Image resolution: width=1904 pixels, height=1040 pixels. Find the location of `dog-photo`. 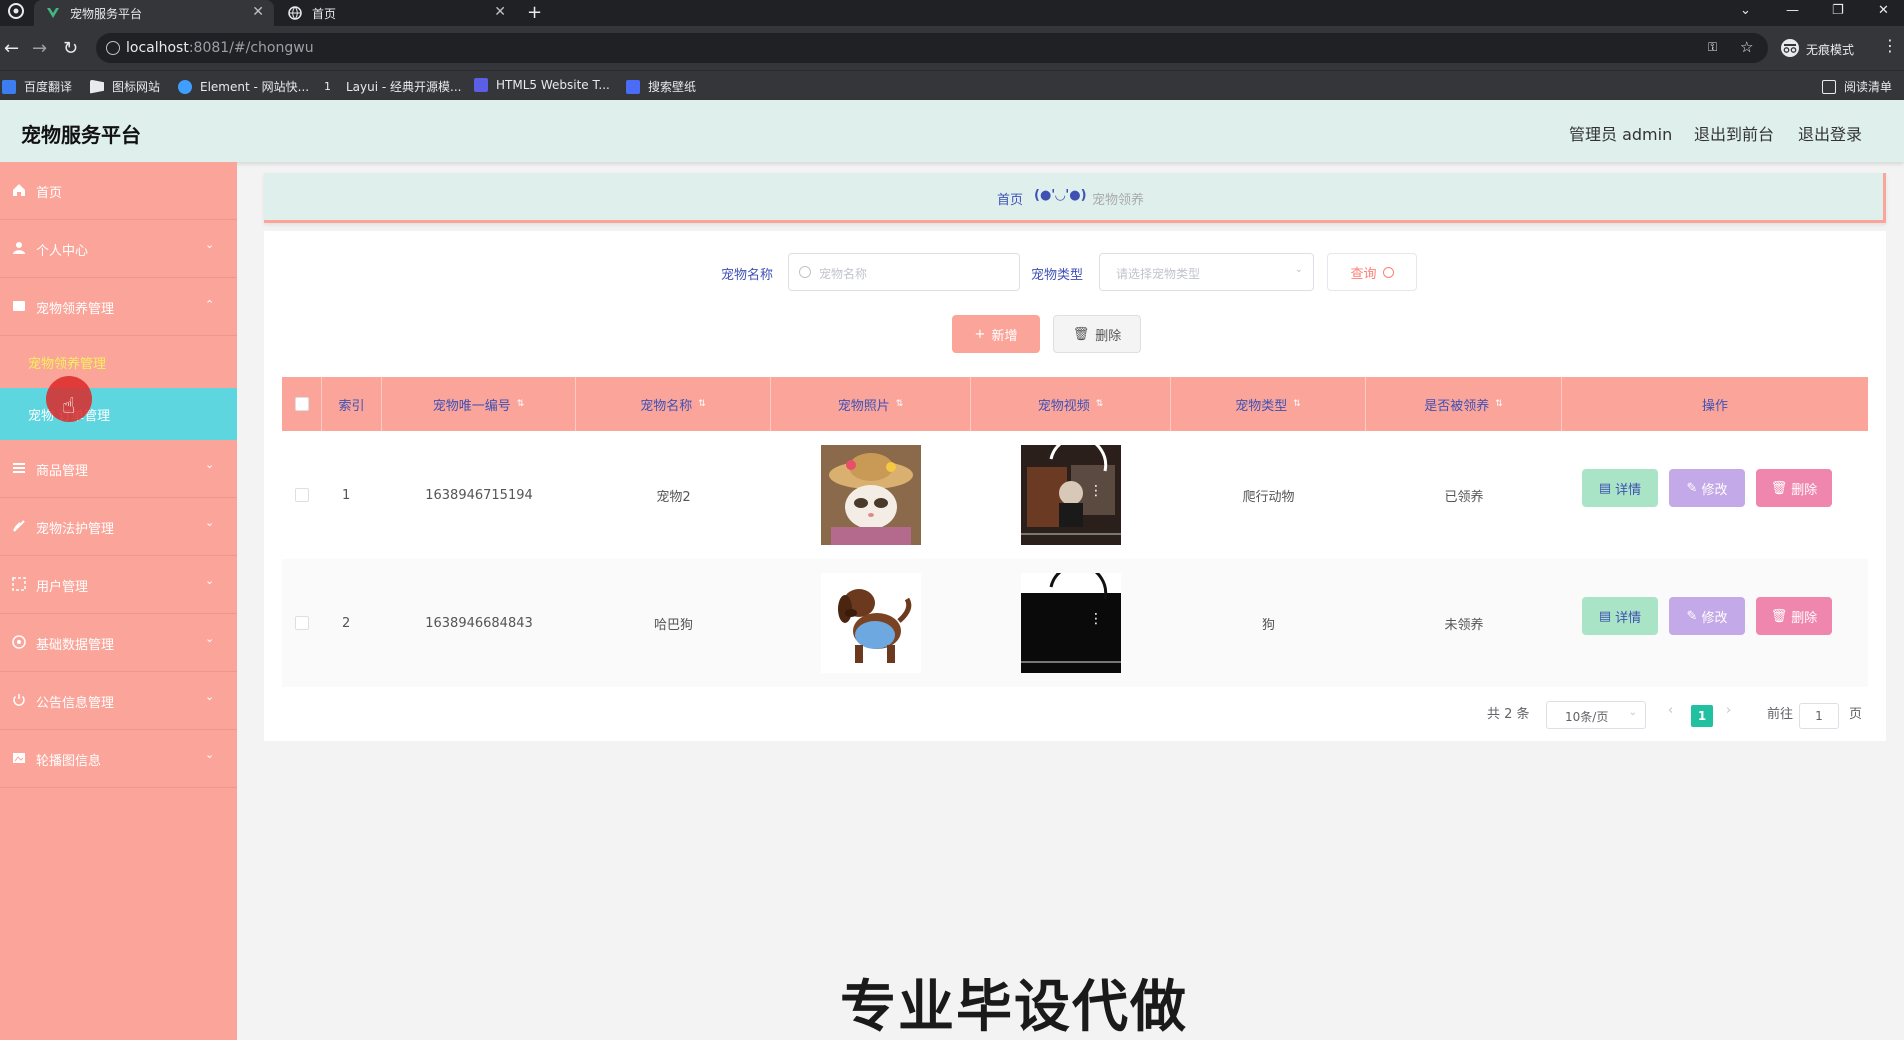

dog-photo is located at coordinates (871, 623).